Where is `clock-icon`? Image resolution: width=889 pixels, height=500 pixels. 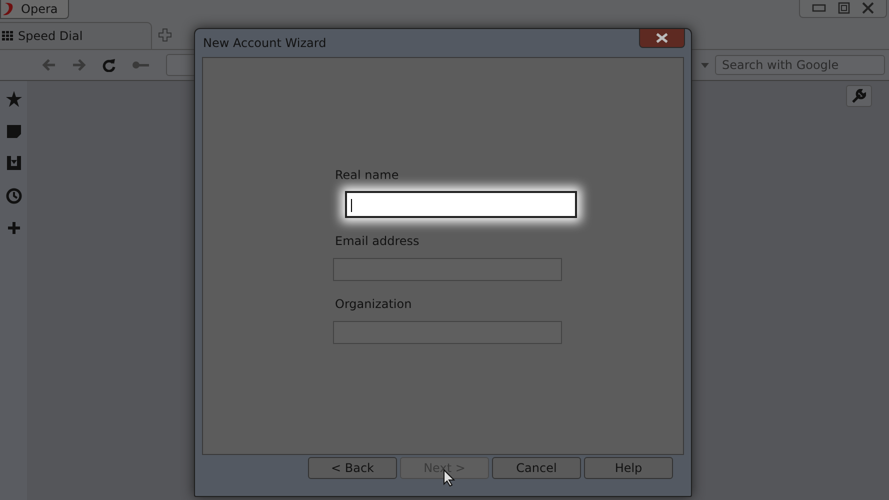
clock-icon is located at coordinates (14, 196).